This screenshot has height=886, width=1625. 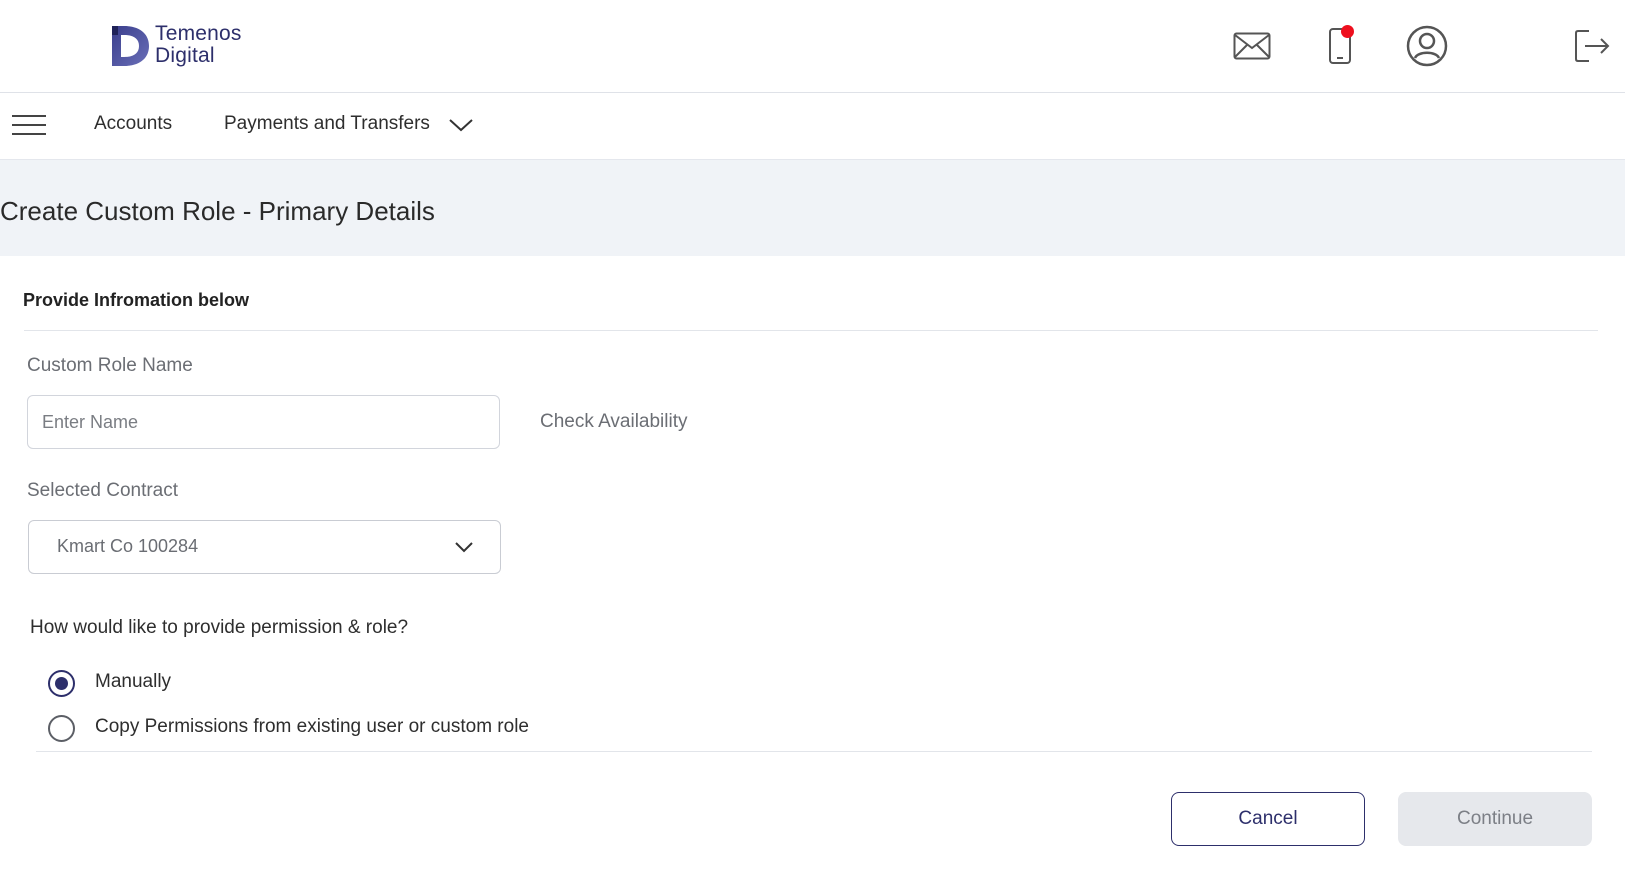 I want to click on heading-divider, so click(x=811, y=330).